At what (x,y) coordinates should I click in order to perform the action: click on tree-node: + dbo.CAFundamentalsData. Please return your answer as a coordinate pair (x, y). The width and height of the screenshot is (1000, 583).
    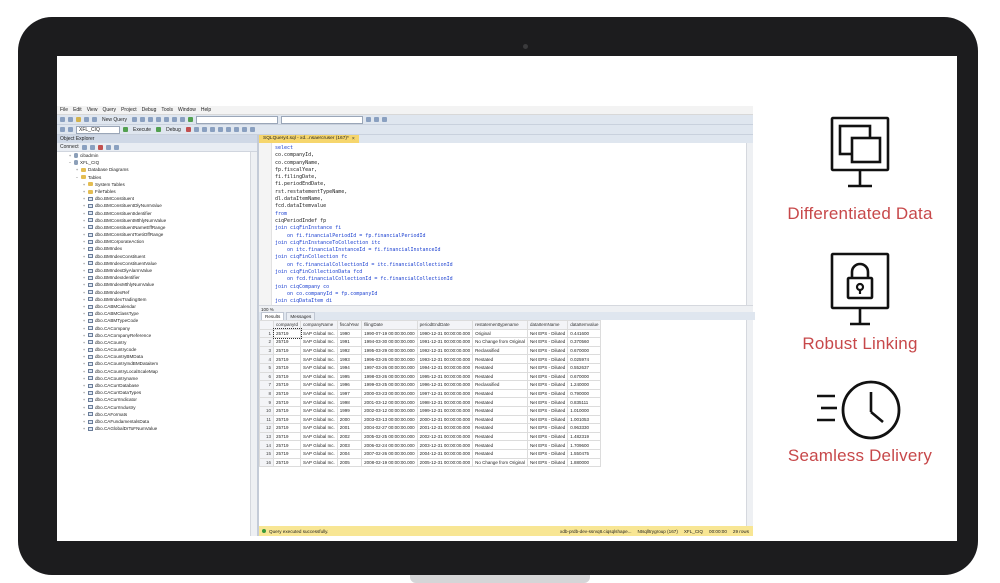
    Looking at the image, I should click on (154, 421).